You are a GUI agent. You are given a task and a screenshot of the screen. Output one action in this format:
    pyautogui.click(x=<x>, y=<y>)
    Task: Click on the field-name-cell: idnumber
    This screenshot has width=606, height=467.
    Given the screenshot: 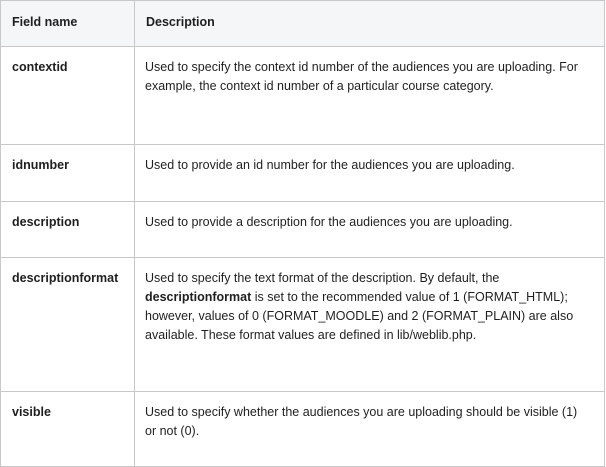 What is the action you would take?
    pyautogui.click(x=67, y=173)
    